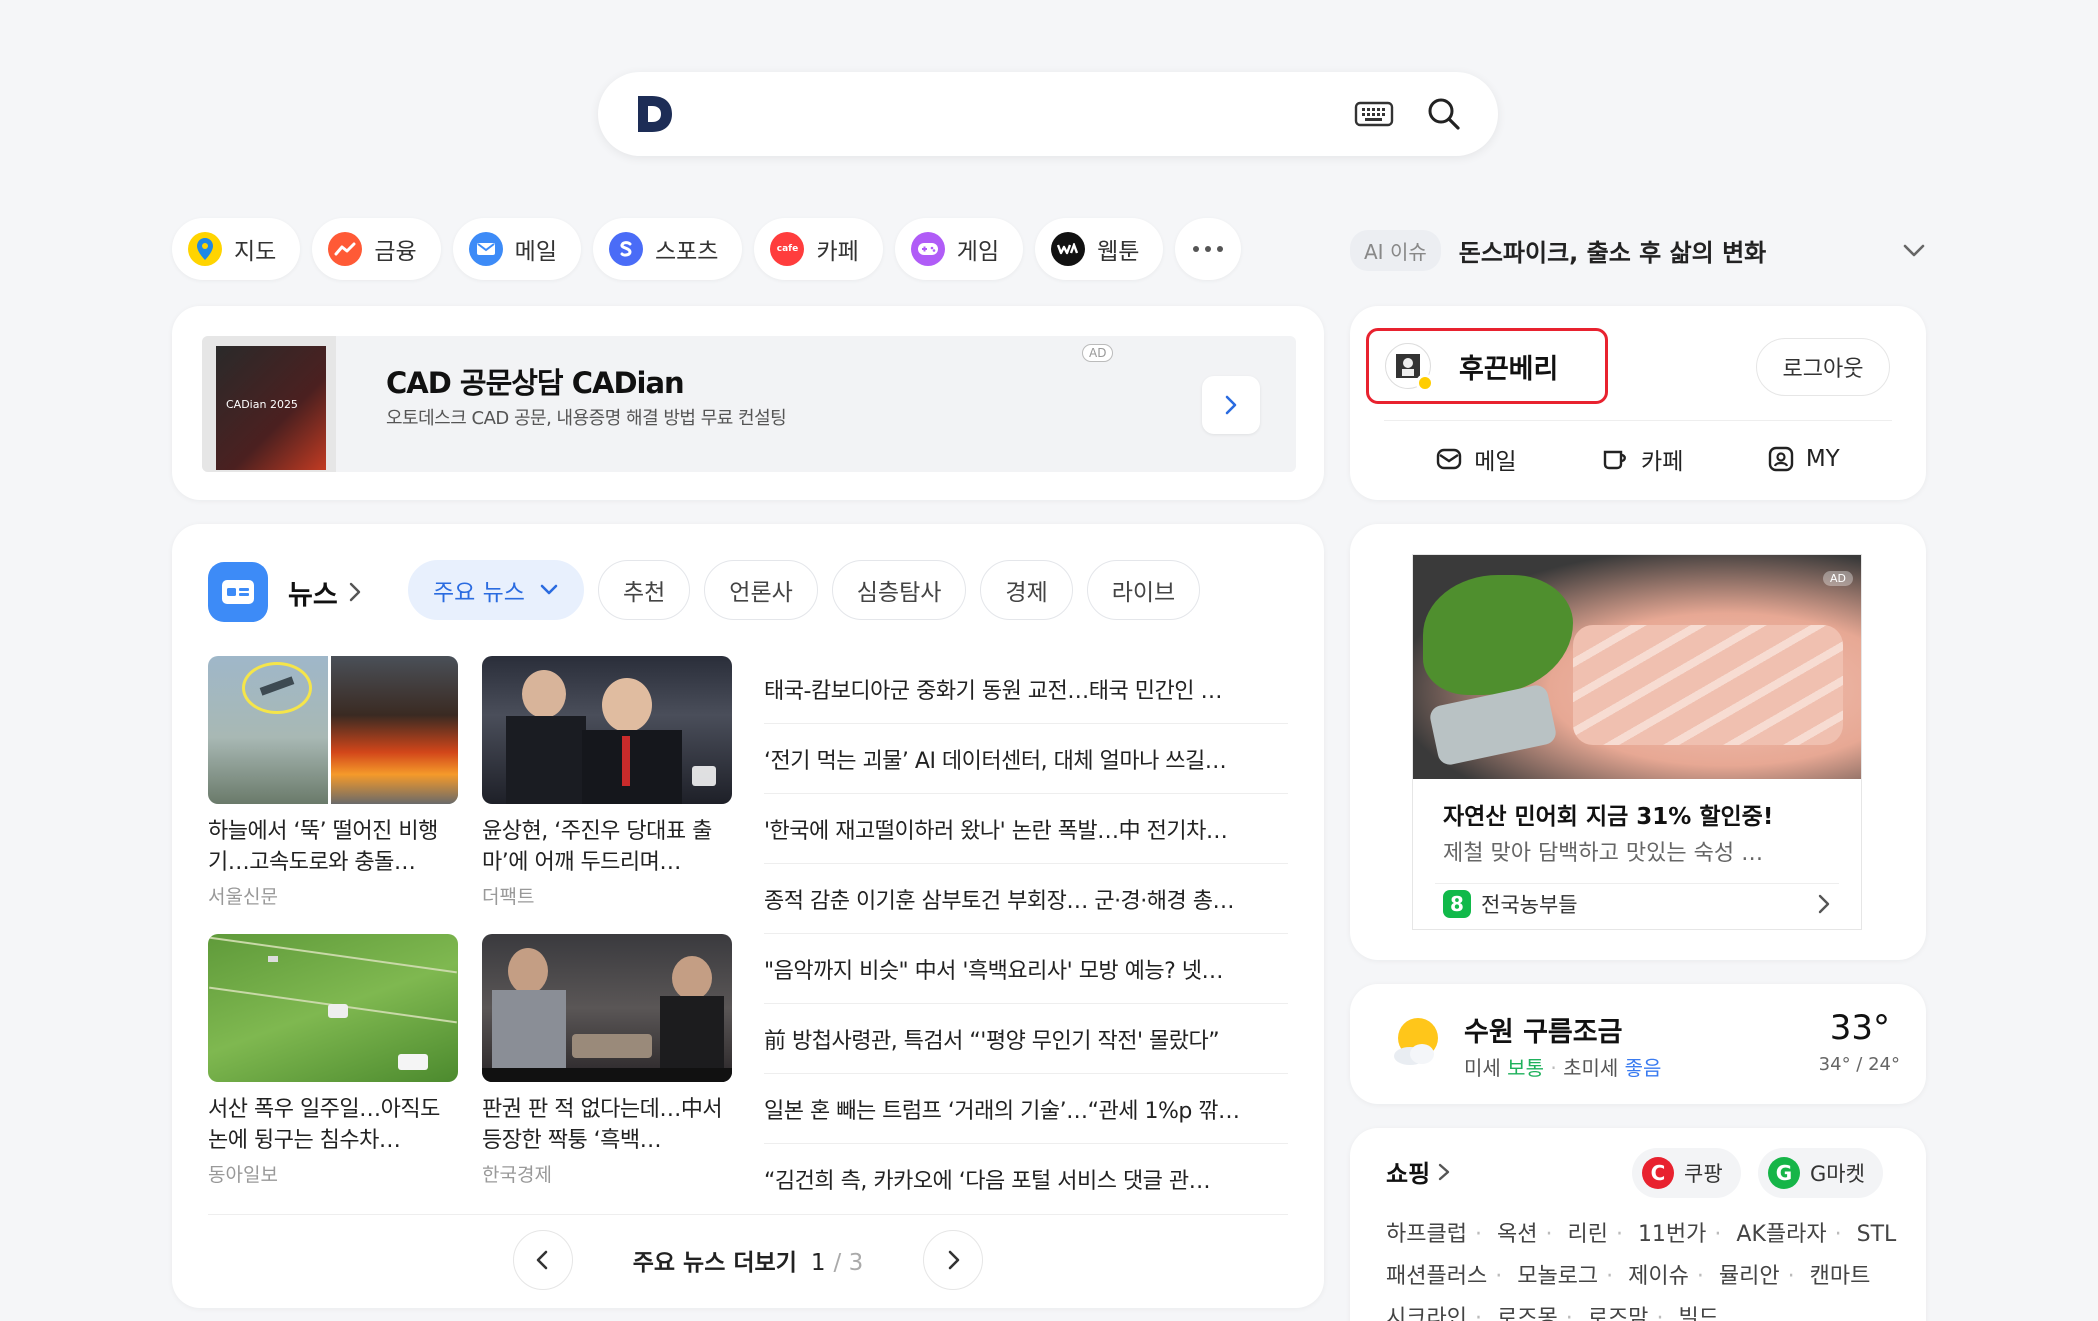  I want to click on promo-image: AD, so click(1637, 667).